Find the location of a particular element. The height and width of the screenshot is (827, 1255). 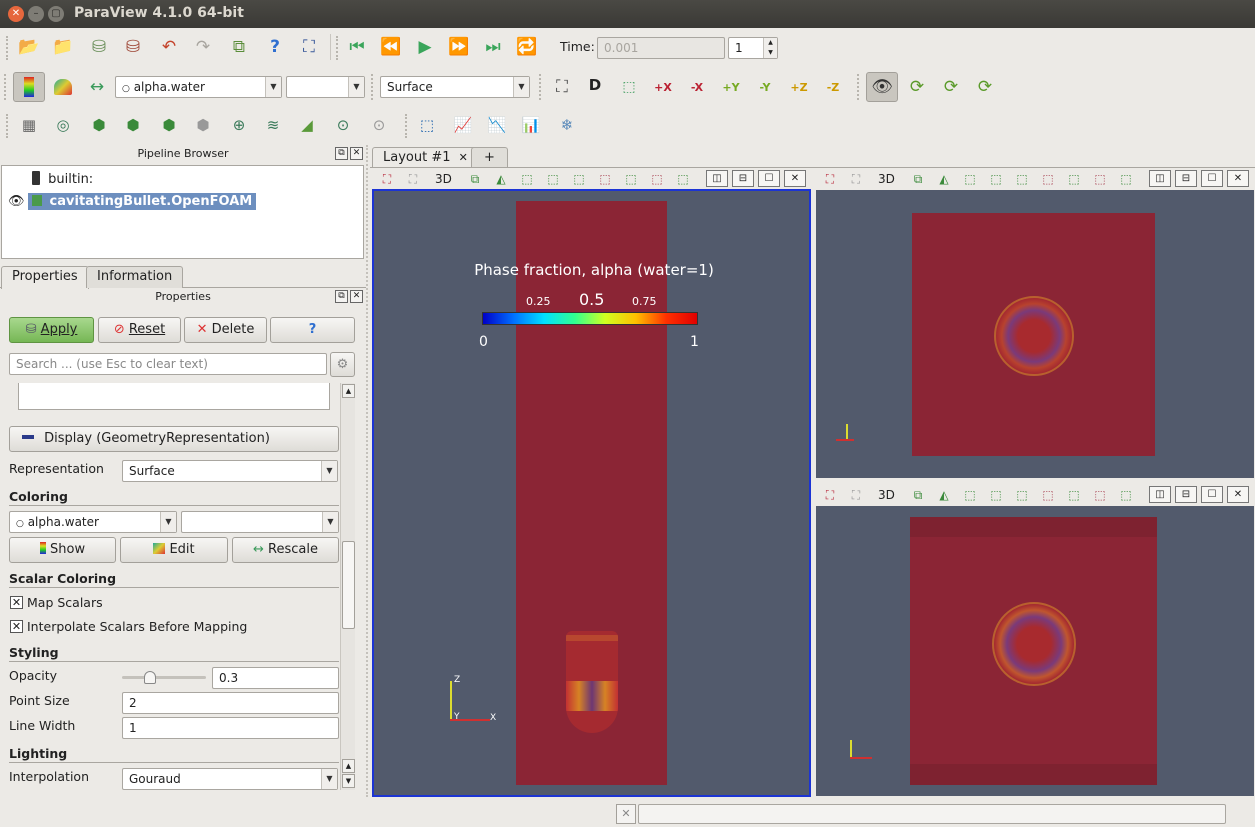

histogram-icon: 📊 is located at coordinates (531, 125).